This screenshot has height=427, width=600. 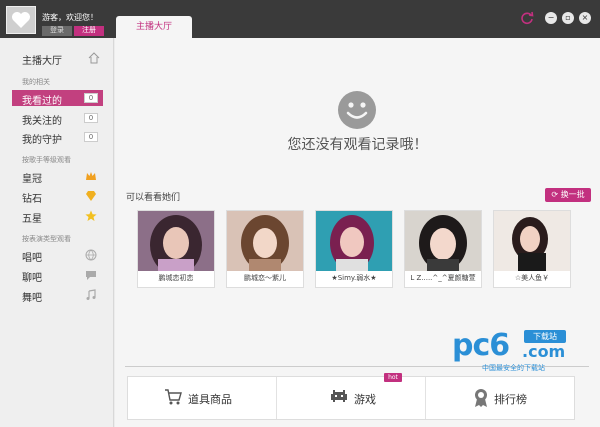 I want to click on sidebar-item-label: 我的守护, so click(x=42, y=140).